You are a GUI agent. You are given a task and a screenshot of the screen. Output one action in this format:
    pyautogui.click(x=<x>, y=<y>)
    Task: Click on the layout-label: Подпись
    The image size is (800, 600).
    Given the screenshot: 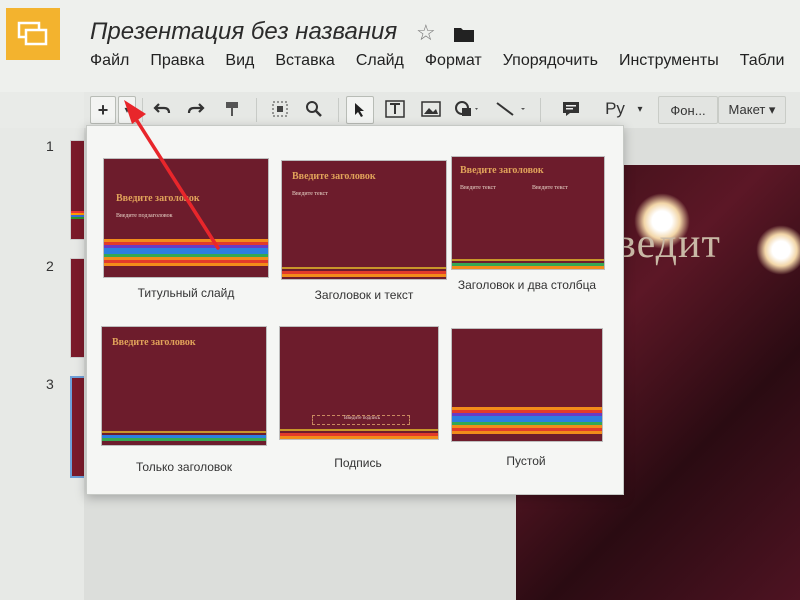 What is the action you would take?
    pyautogui.click(x=358, y=463)
    